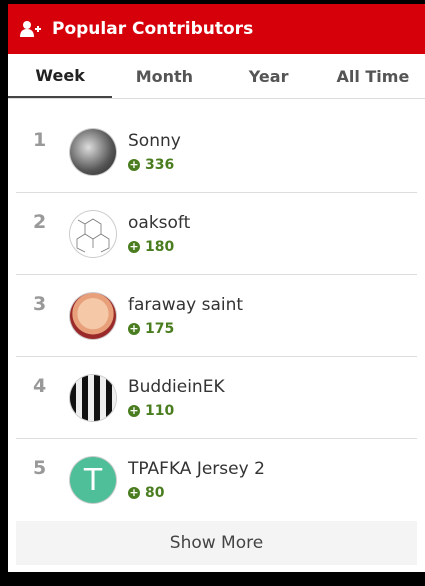  What do you see at coordinates (216, 543) in the screenshot?
I see `show-more-button: Show More` at bounding box center [216, 543].